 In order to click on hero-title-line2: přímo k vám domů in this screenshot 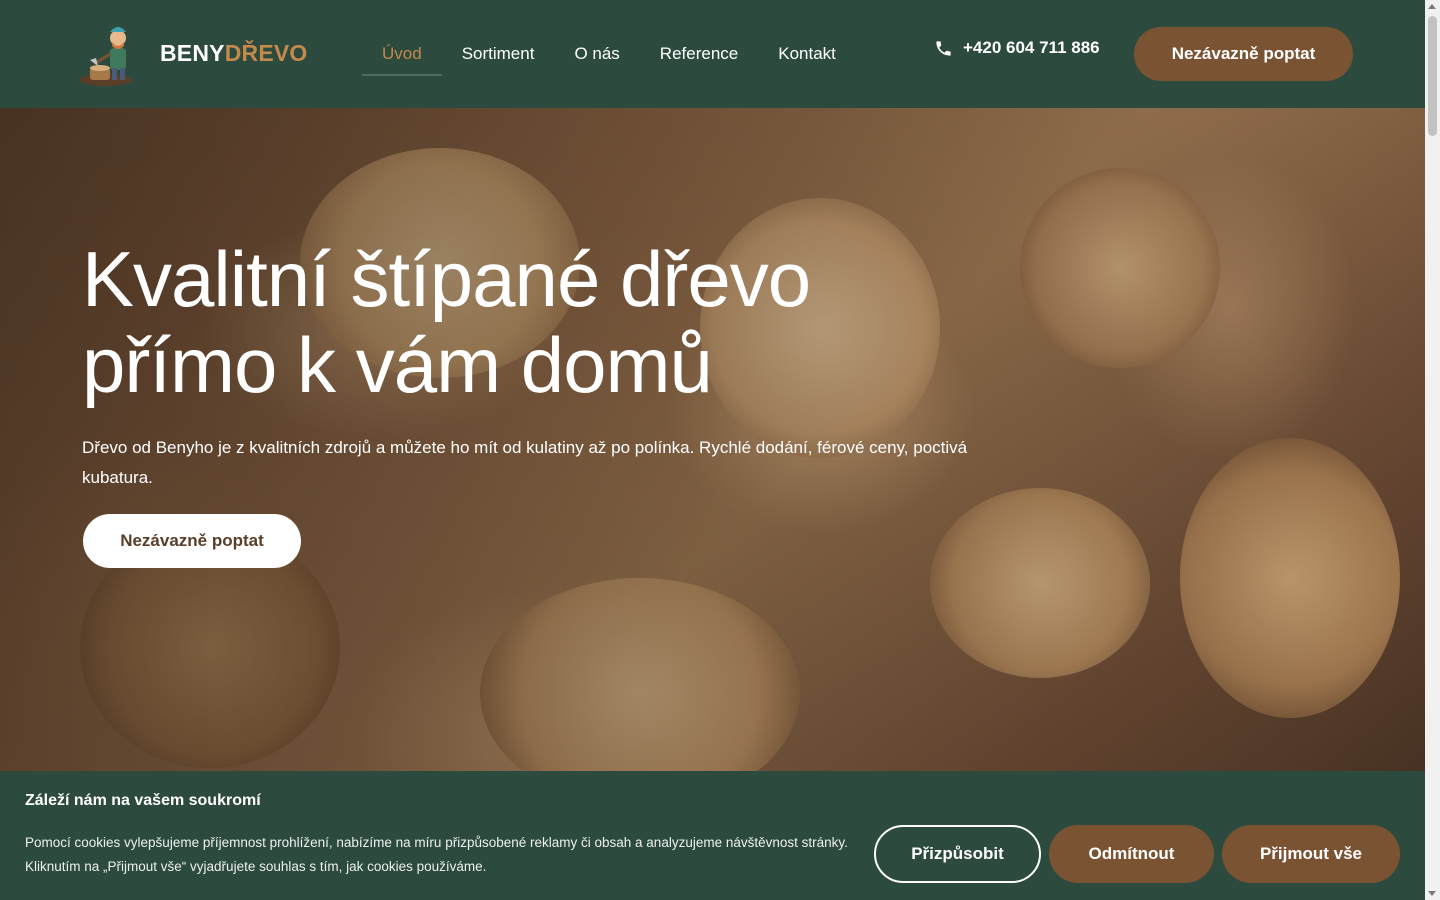, I will do `click(397, 365)`.